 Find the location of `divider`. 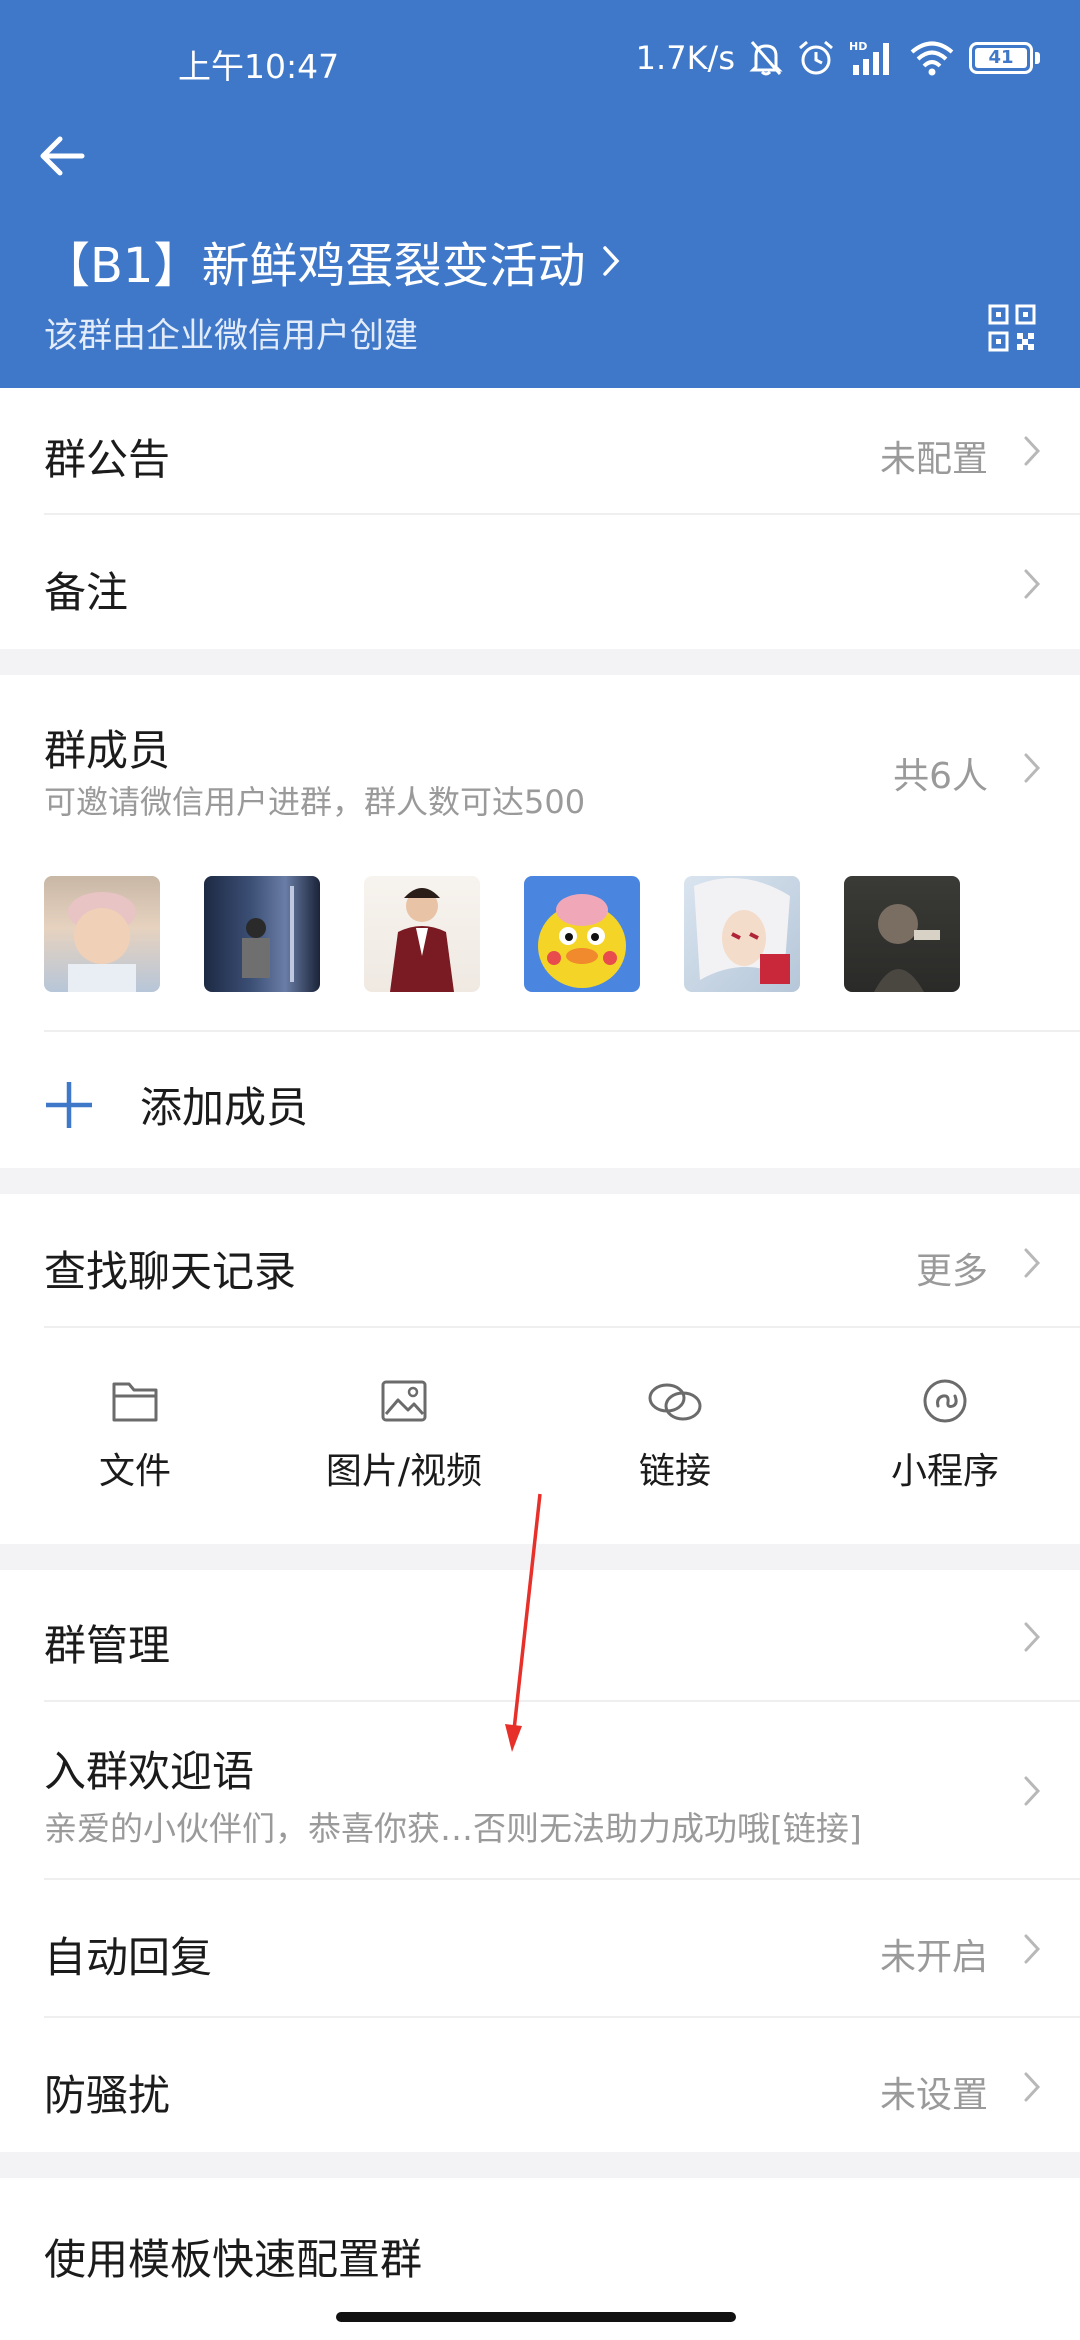

divider is located at coordinates (562, 1327).